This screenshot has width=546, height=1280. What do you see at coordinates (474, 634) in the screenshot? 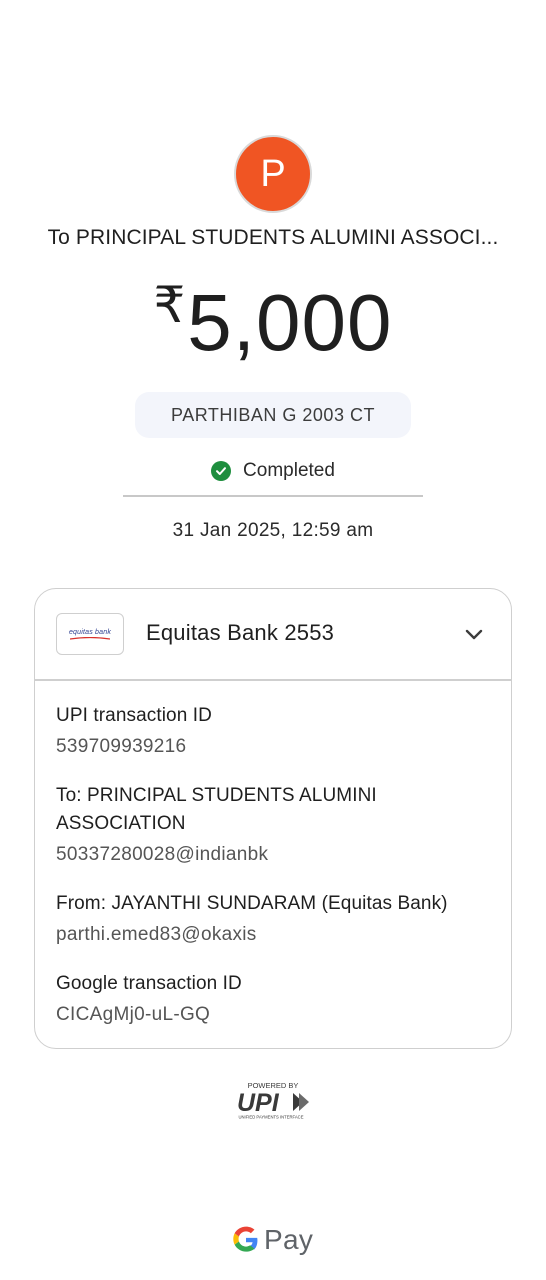
I see `chevron-down-icon` at bounding box center [474, 634].